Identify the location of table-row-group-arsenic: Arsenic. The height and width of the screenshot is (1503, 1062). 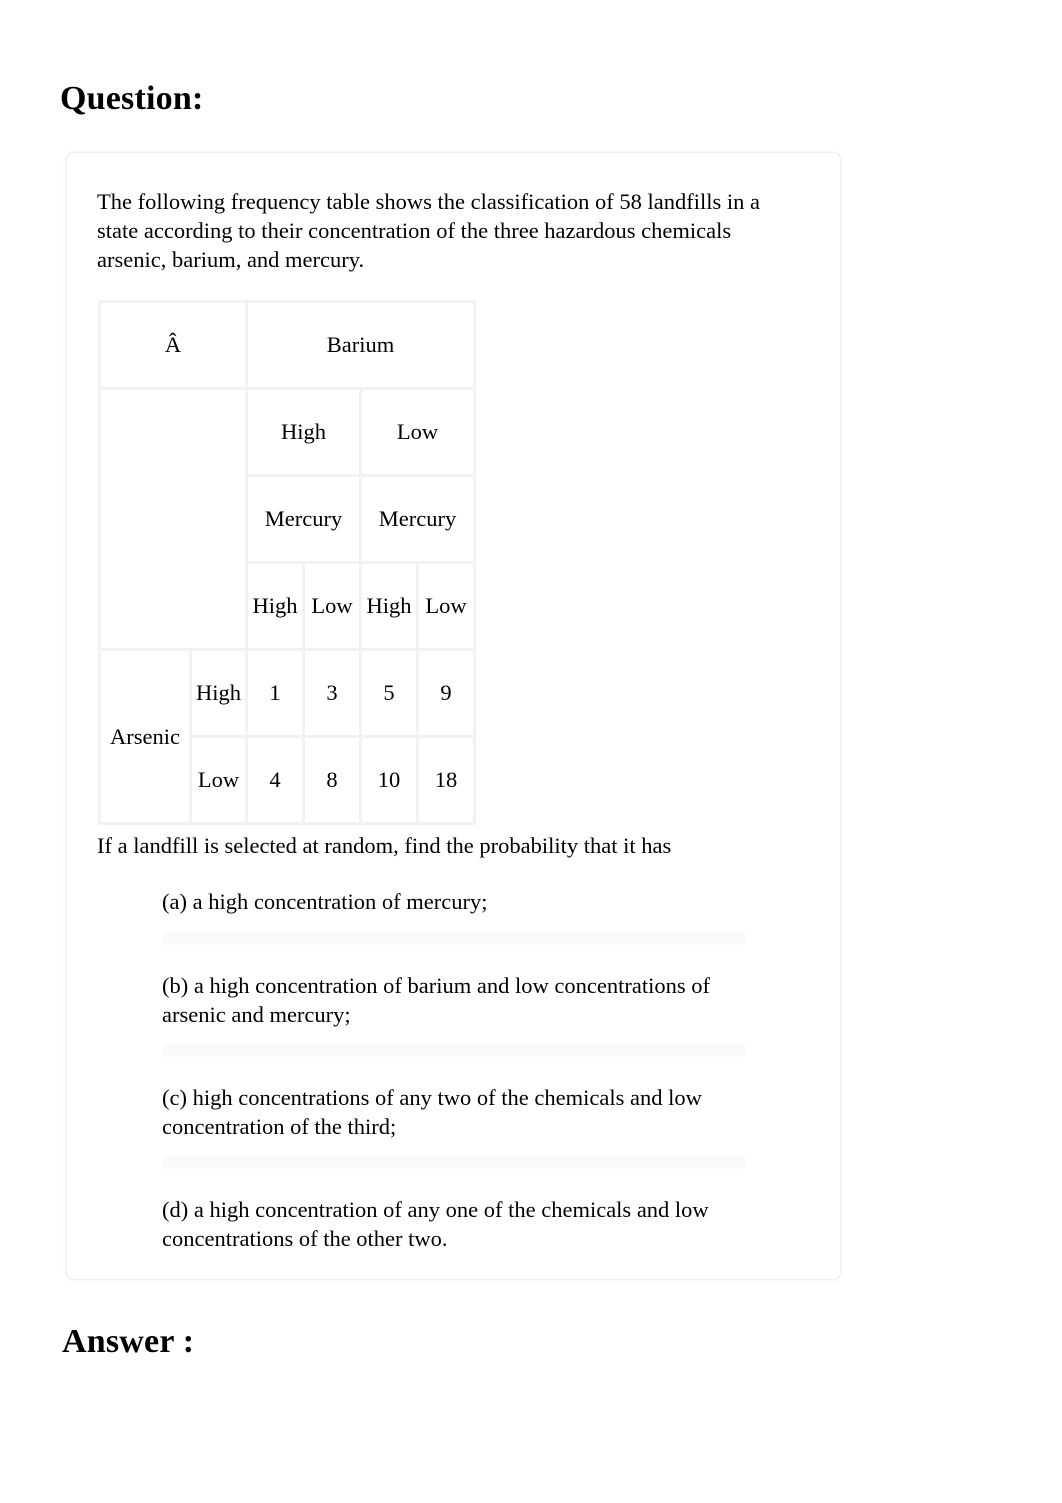
(145, 736).